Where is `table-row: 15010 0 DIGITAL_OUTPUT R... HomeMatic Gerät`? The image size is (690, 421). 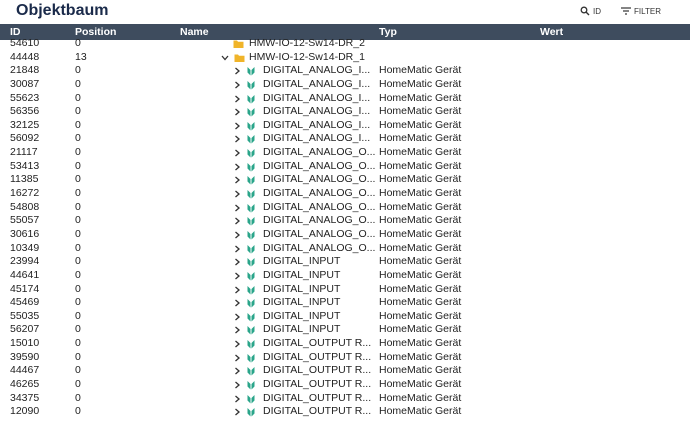 table-row: 15010 0 DIGITAL_OUTPUT R... HomeMatic Gerät is located at coordinates (345, 344).